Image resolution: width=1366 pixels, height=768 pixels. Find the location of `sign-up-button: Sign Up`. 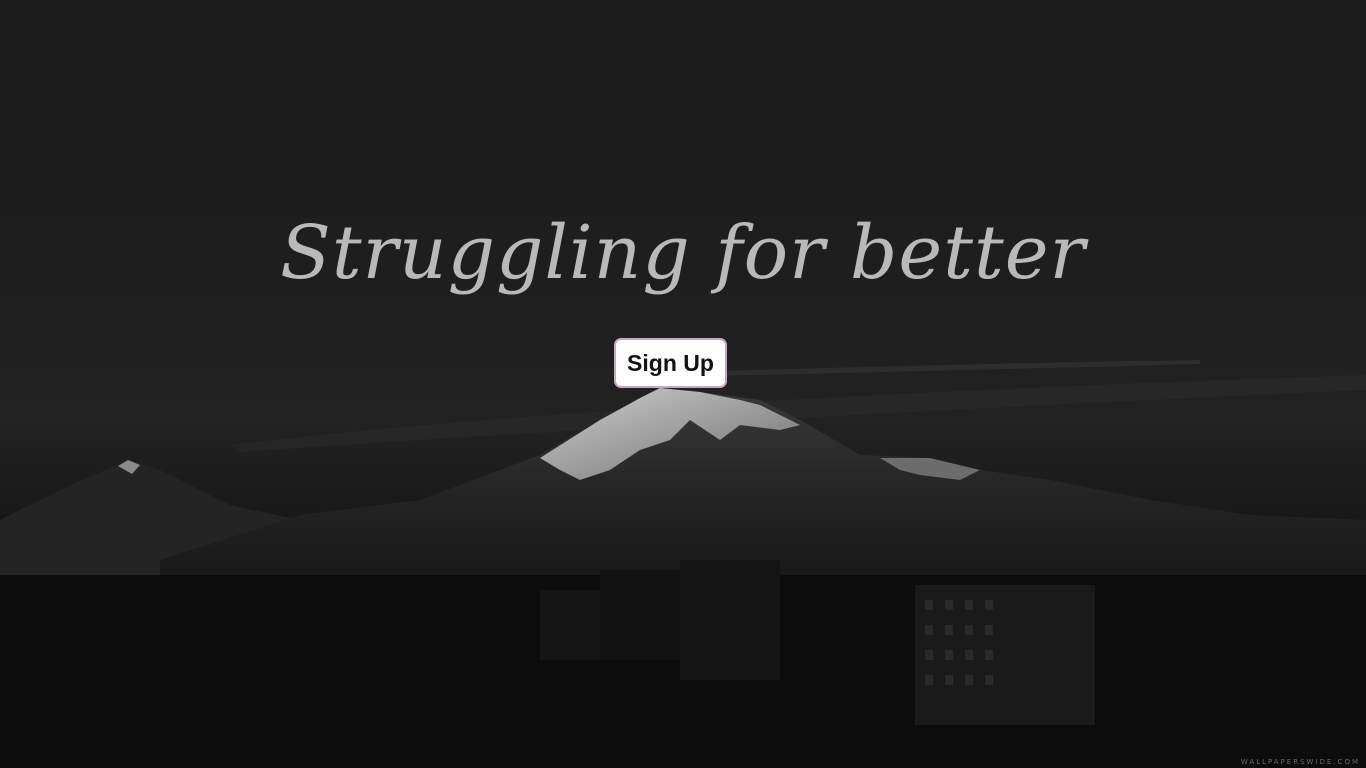

sign-up-button: Sign Up is located at coordinates (670, 363).